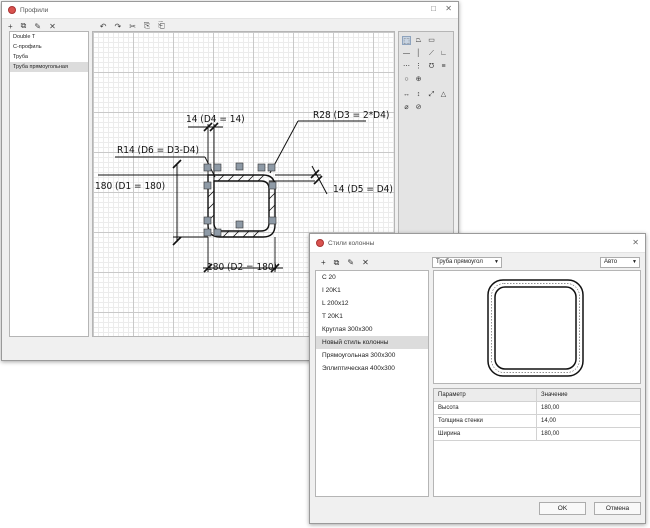 Image resolution: width=650 pixels, height=528 pixels. What do you see at coordinates (406, 53) in the screenshot?
I see `tool-horizontal-line: —` at bounding box center [406, 53].